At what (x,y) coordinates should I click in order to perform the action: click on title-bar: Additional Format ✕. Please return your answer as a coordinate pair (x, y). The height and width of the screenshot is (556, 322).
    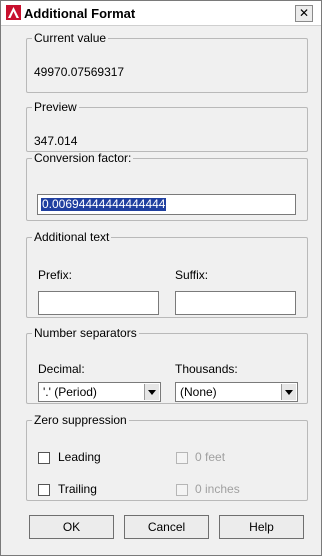
    Looking at the image, I should click on (161, 13).